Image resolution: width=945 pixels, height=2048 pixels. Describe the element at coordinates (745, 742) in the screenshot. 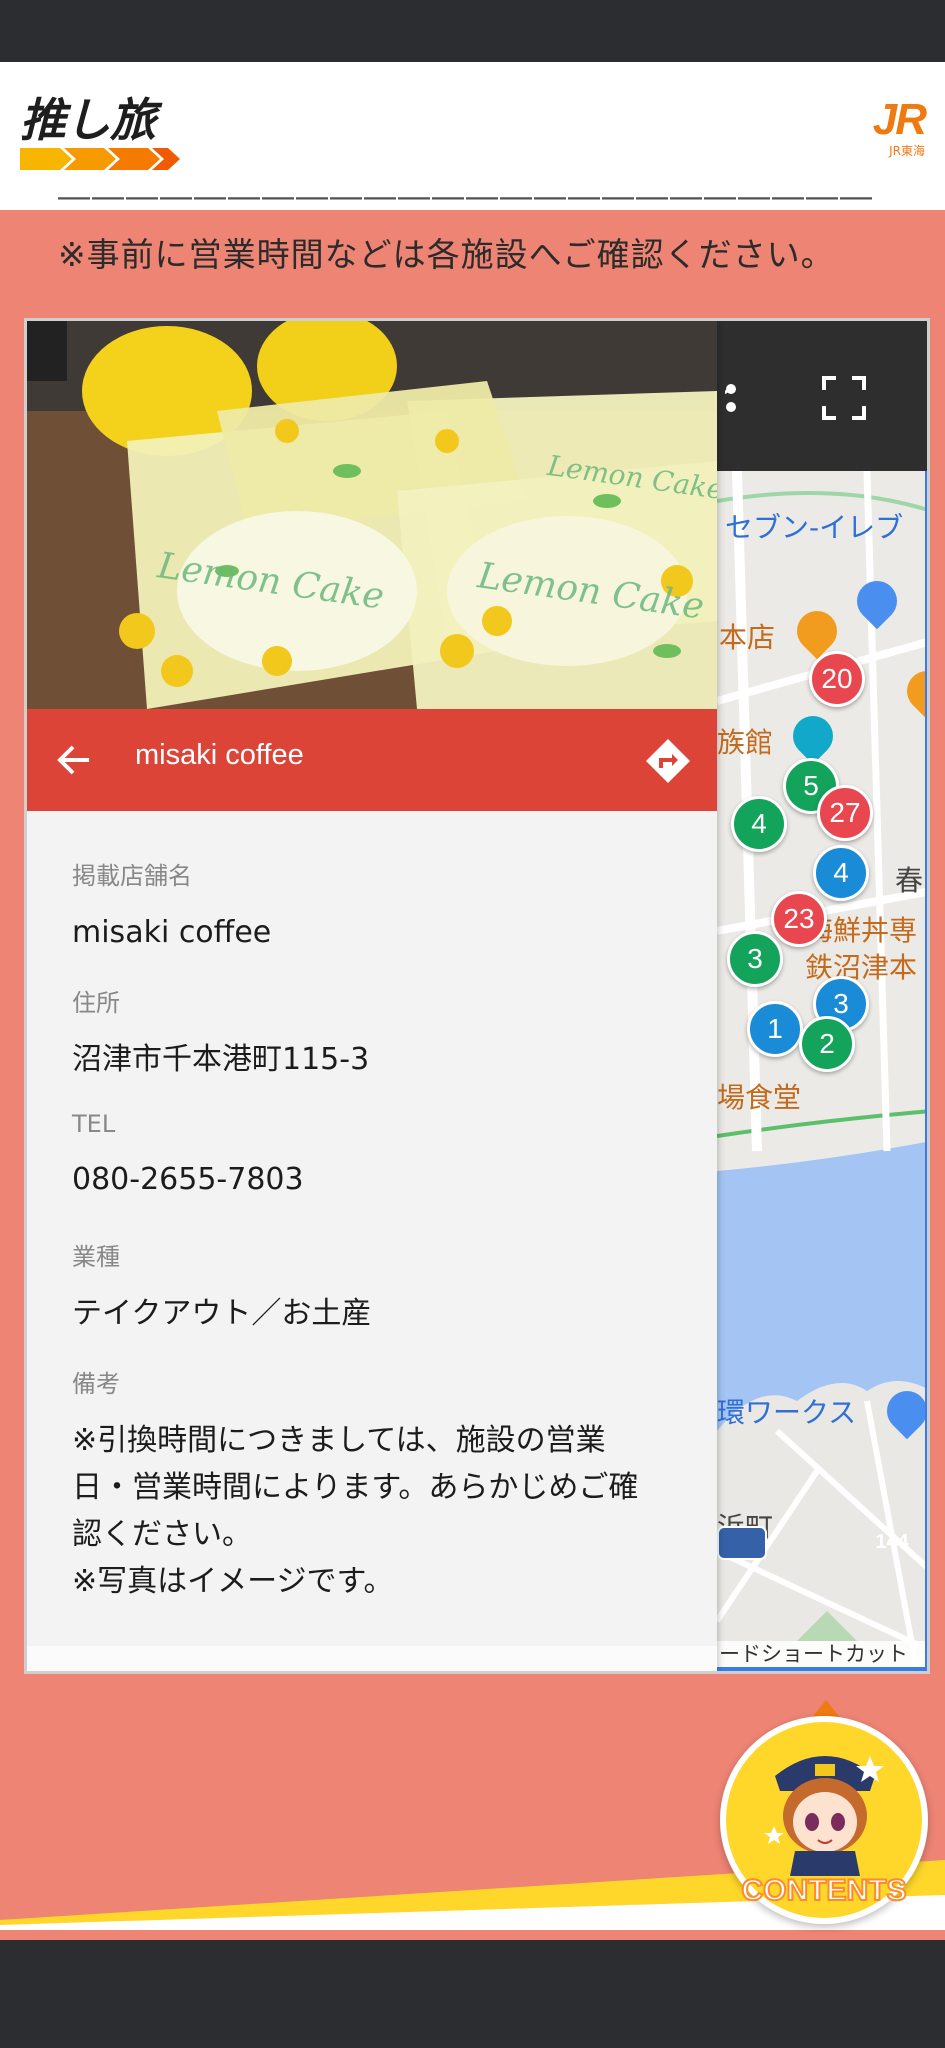

I see `map-label: 族館` at that location.